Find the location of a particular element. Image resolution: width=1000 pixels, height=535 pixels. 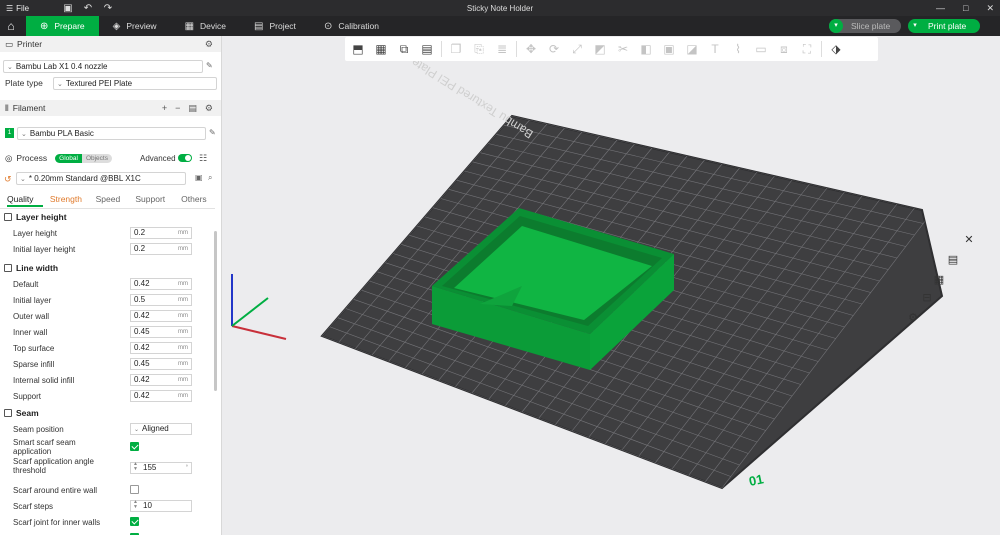

scope-toggle: Global Objects is located at coordinates (83, 158).